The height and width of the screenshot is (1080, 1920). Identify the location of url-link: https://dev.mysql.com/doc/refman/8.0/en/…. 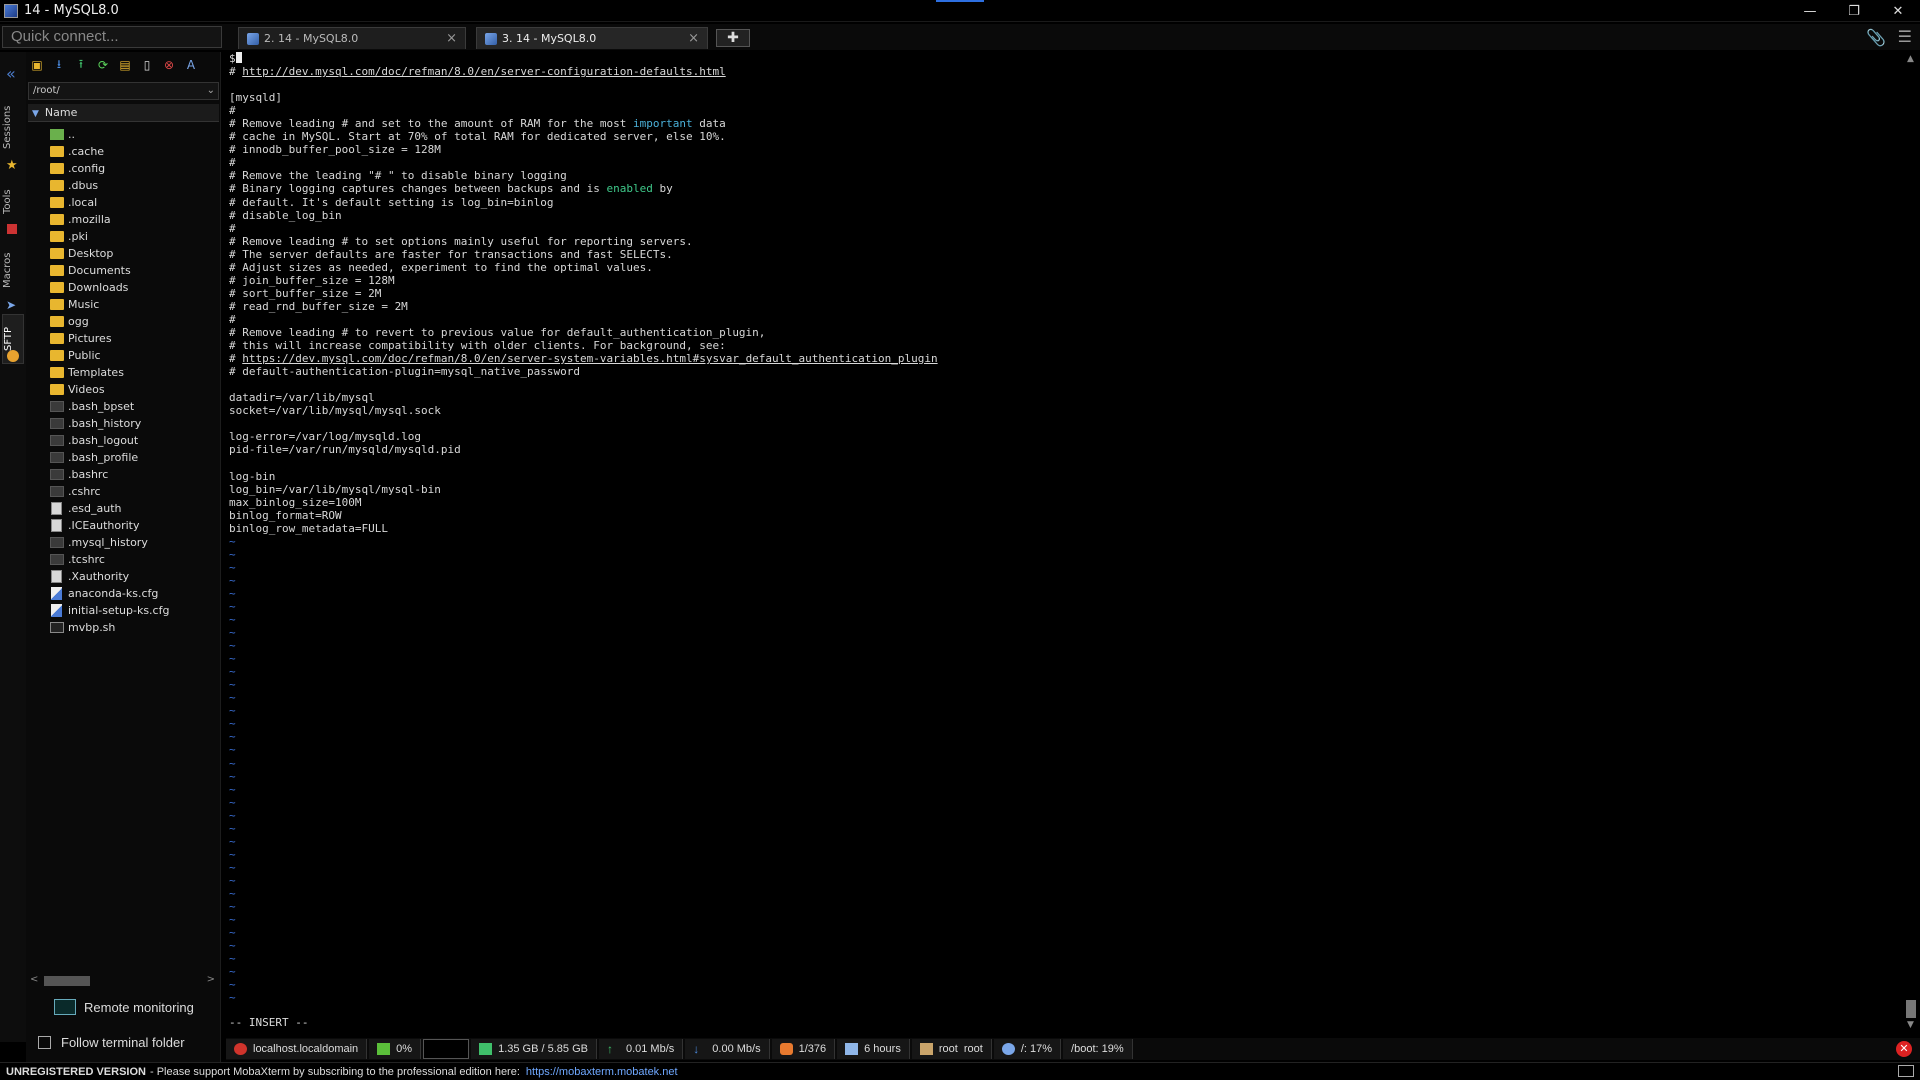
(589, 358).